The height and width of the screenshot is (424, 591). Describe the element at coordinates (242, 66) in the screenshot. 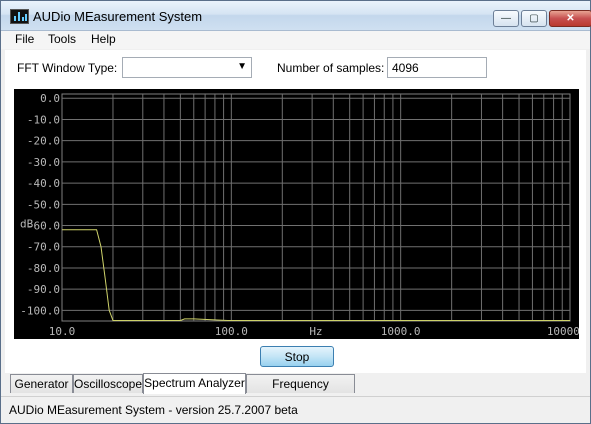

I see `chevron-down-icon: ▼` at that location.